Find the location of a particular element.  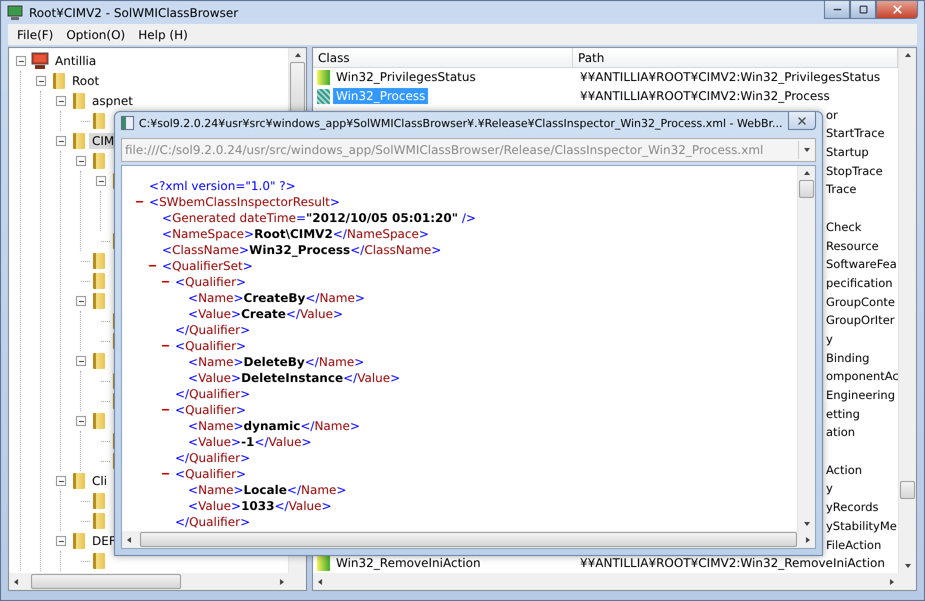

maximize-button is located at coordinates (863, 10).